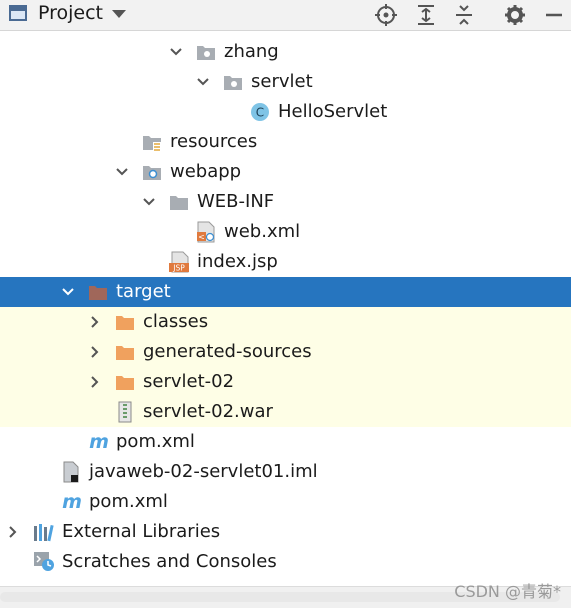 Image resolution: width=571 pixels, height=608 pixels. Describe the element at coordinates (554, 15) in the screenshot. I see `minimize-icon` at that location.